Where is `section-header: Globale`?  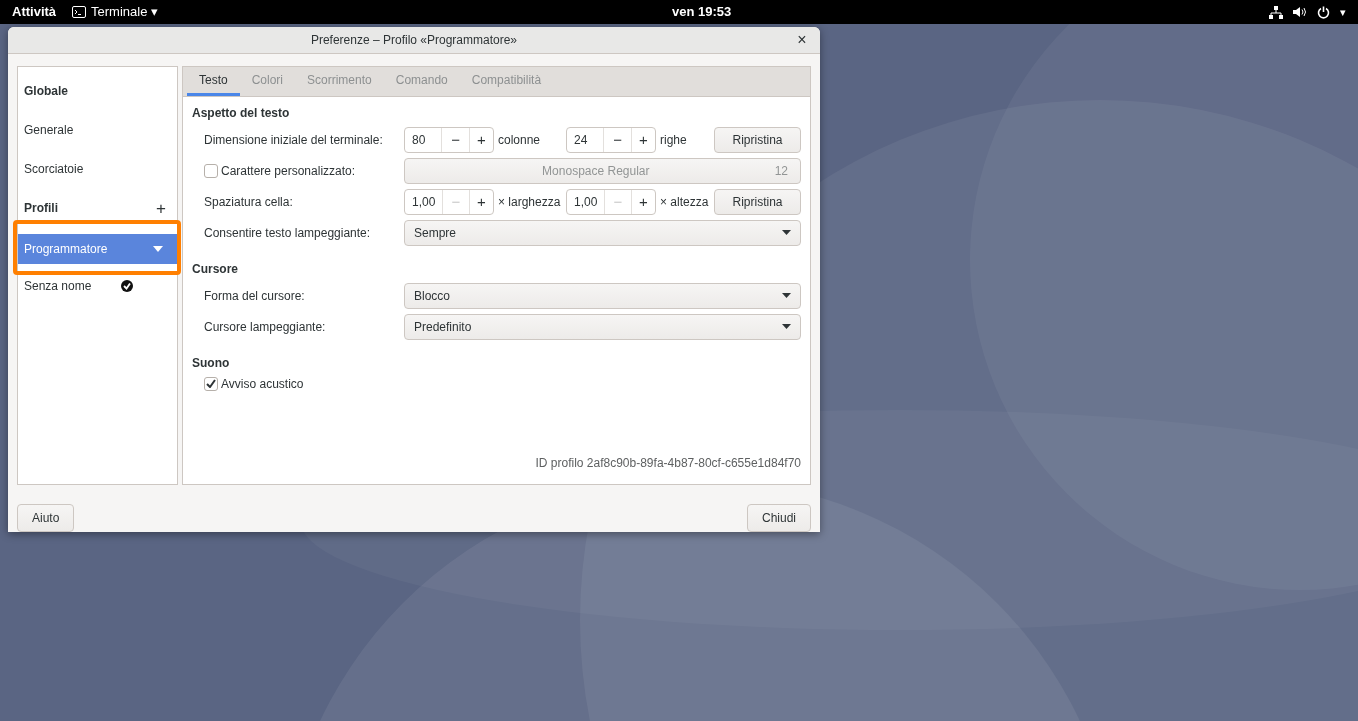
section-header: Globale is located at coordinates (46, 92).